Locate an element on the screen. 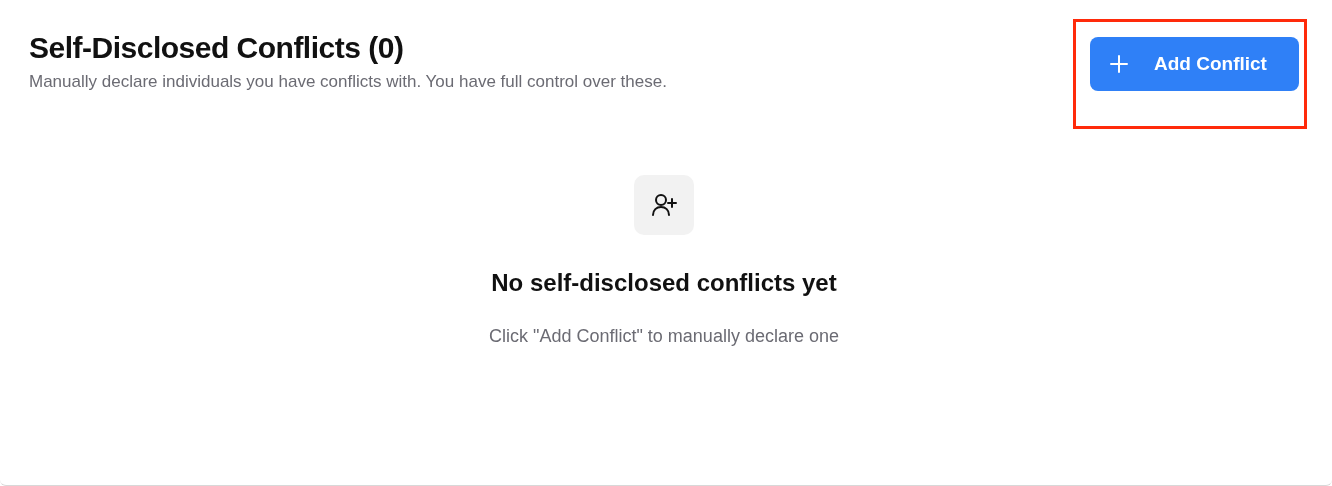 This screenshot has height=486, width=1332. user-plus-icon is located at coordinates (664, 204).